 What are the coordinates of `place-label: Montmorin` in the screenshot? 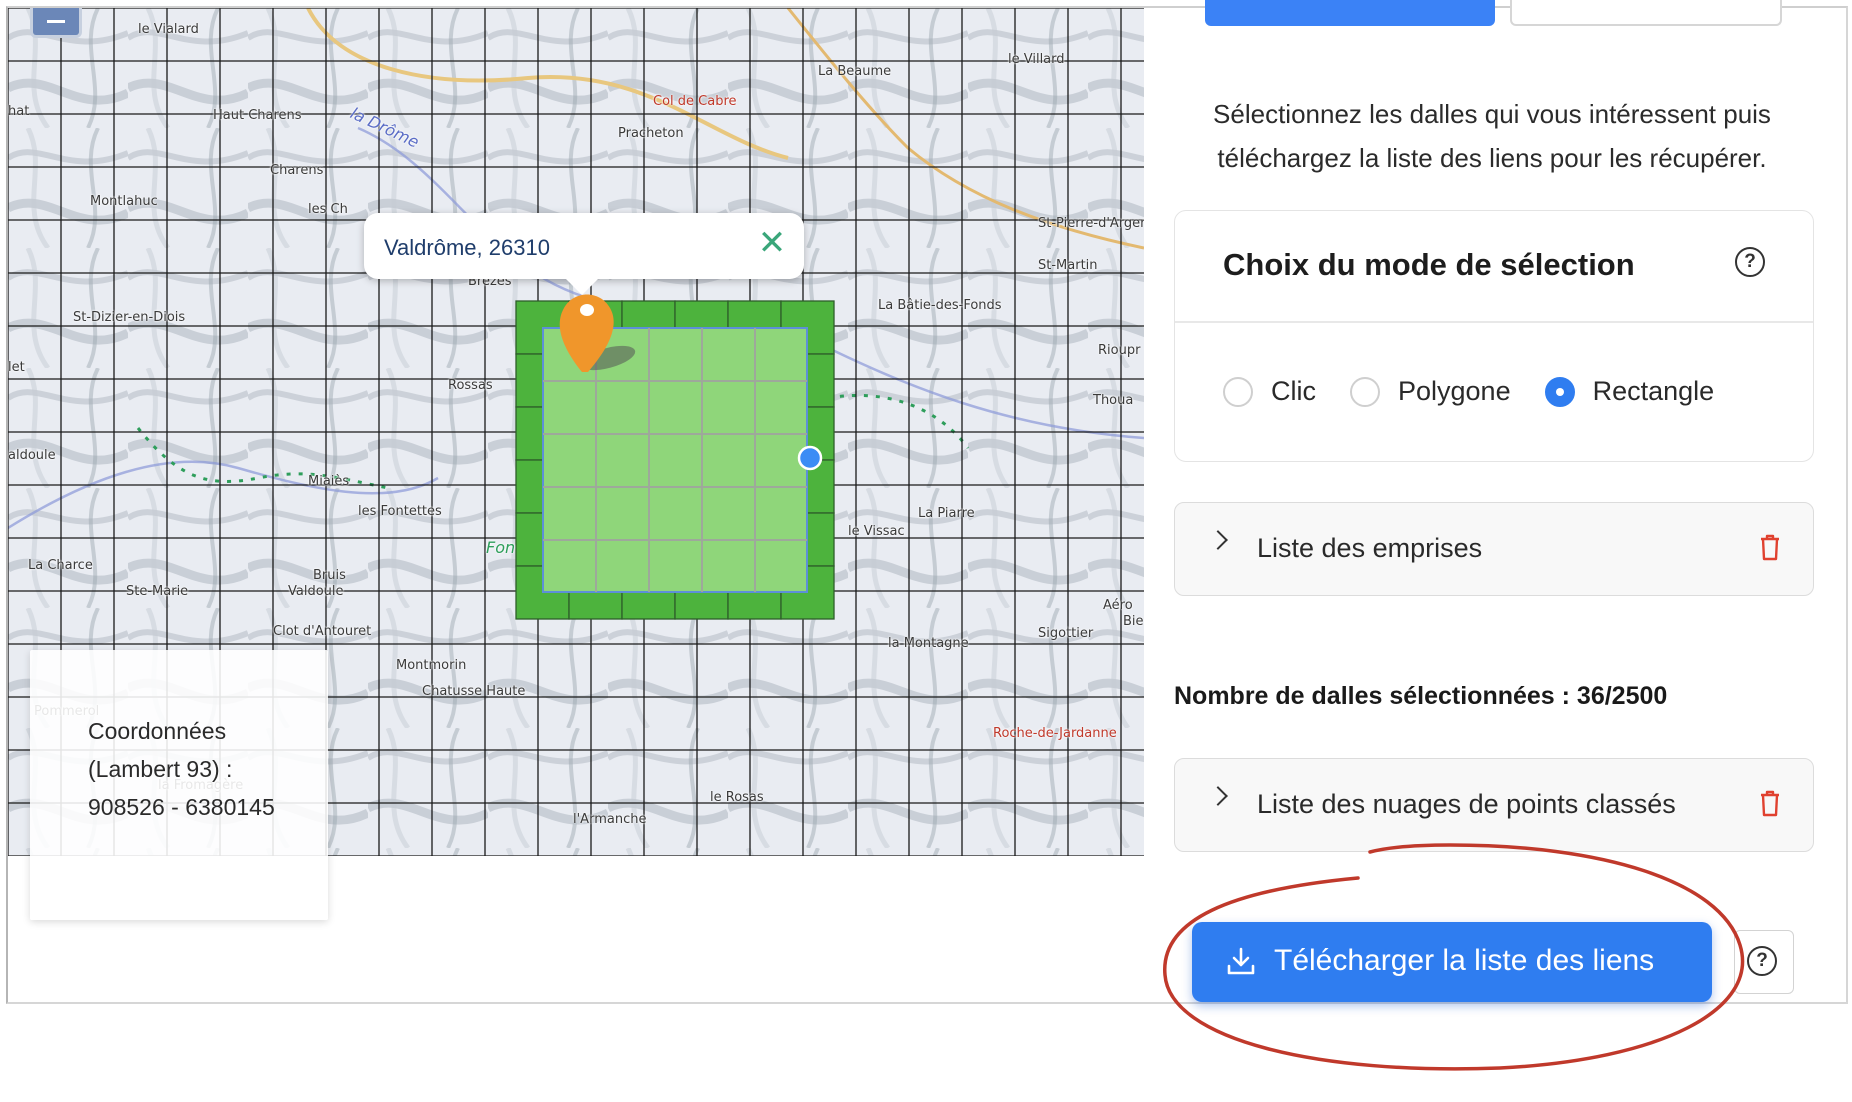 It's located at (431, 665).